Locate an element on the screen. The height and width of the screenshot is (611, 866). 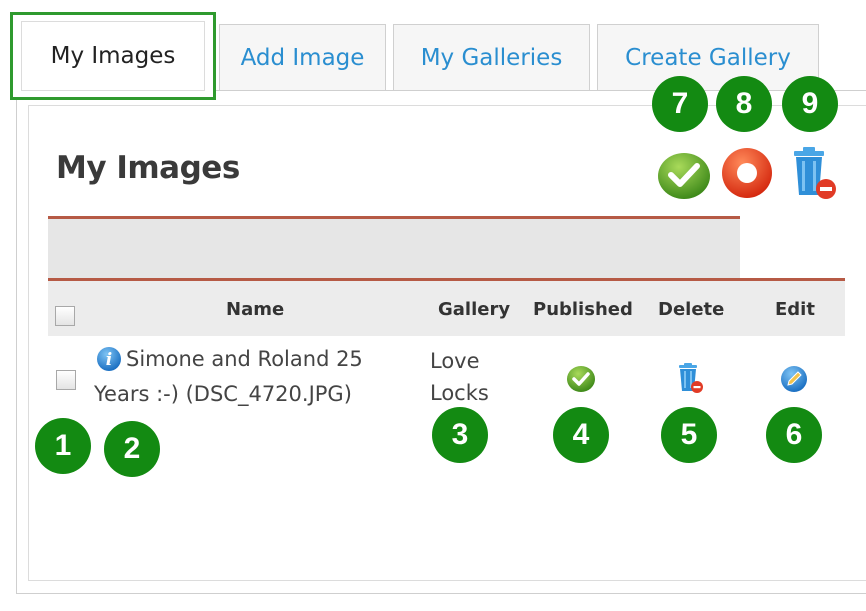
image-name-line2: Years :-) (DSC_4720.JPG) is located at coordinates (223, 394).